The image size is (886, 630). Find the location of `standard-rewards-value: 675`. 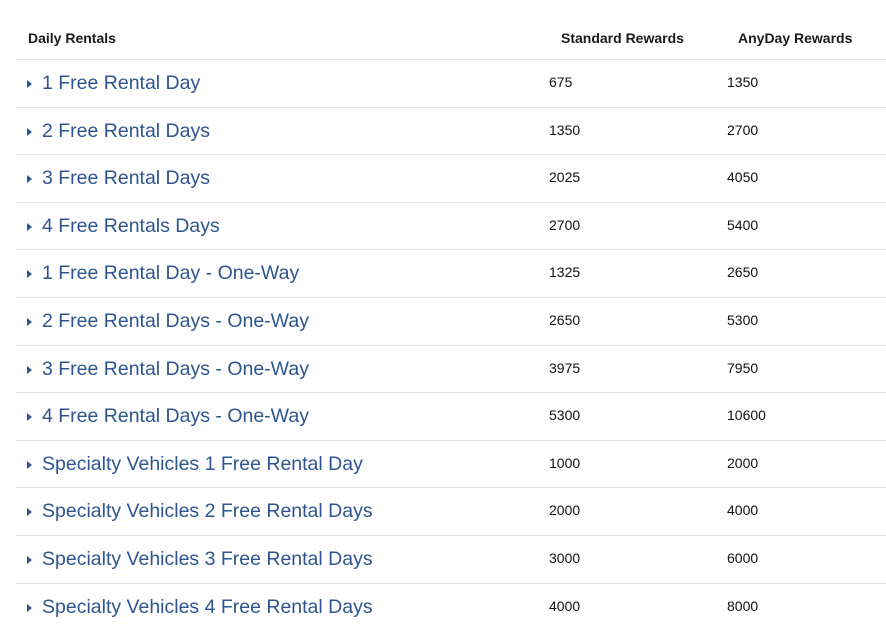

standard-rewards-value: 675 is located at coordinates (561, 82).